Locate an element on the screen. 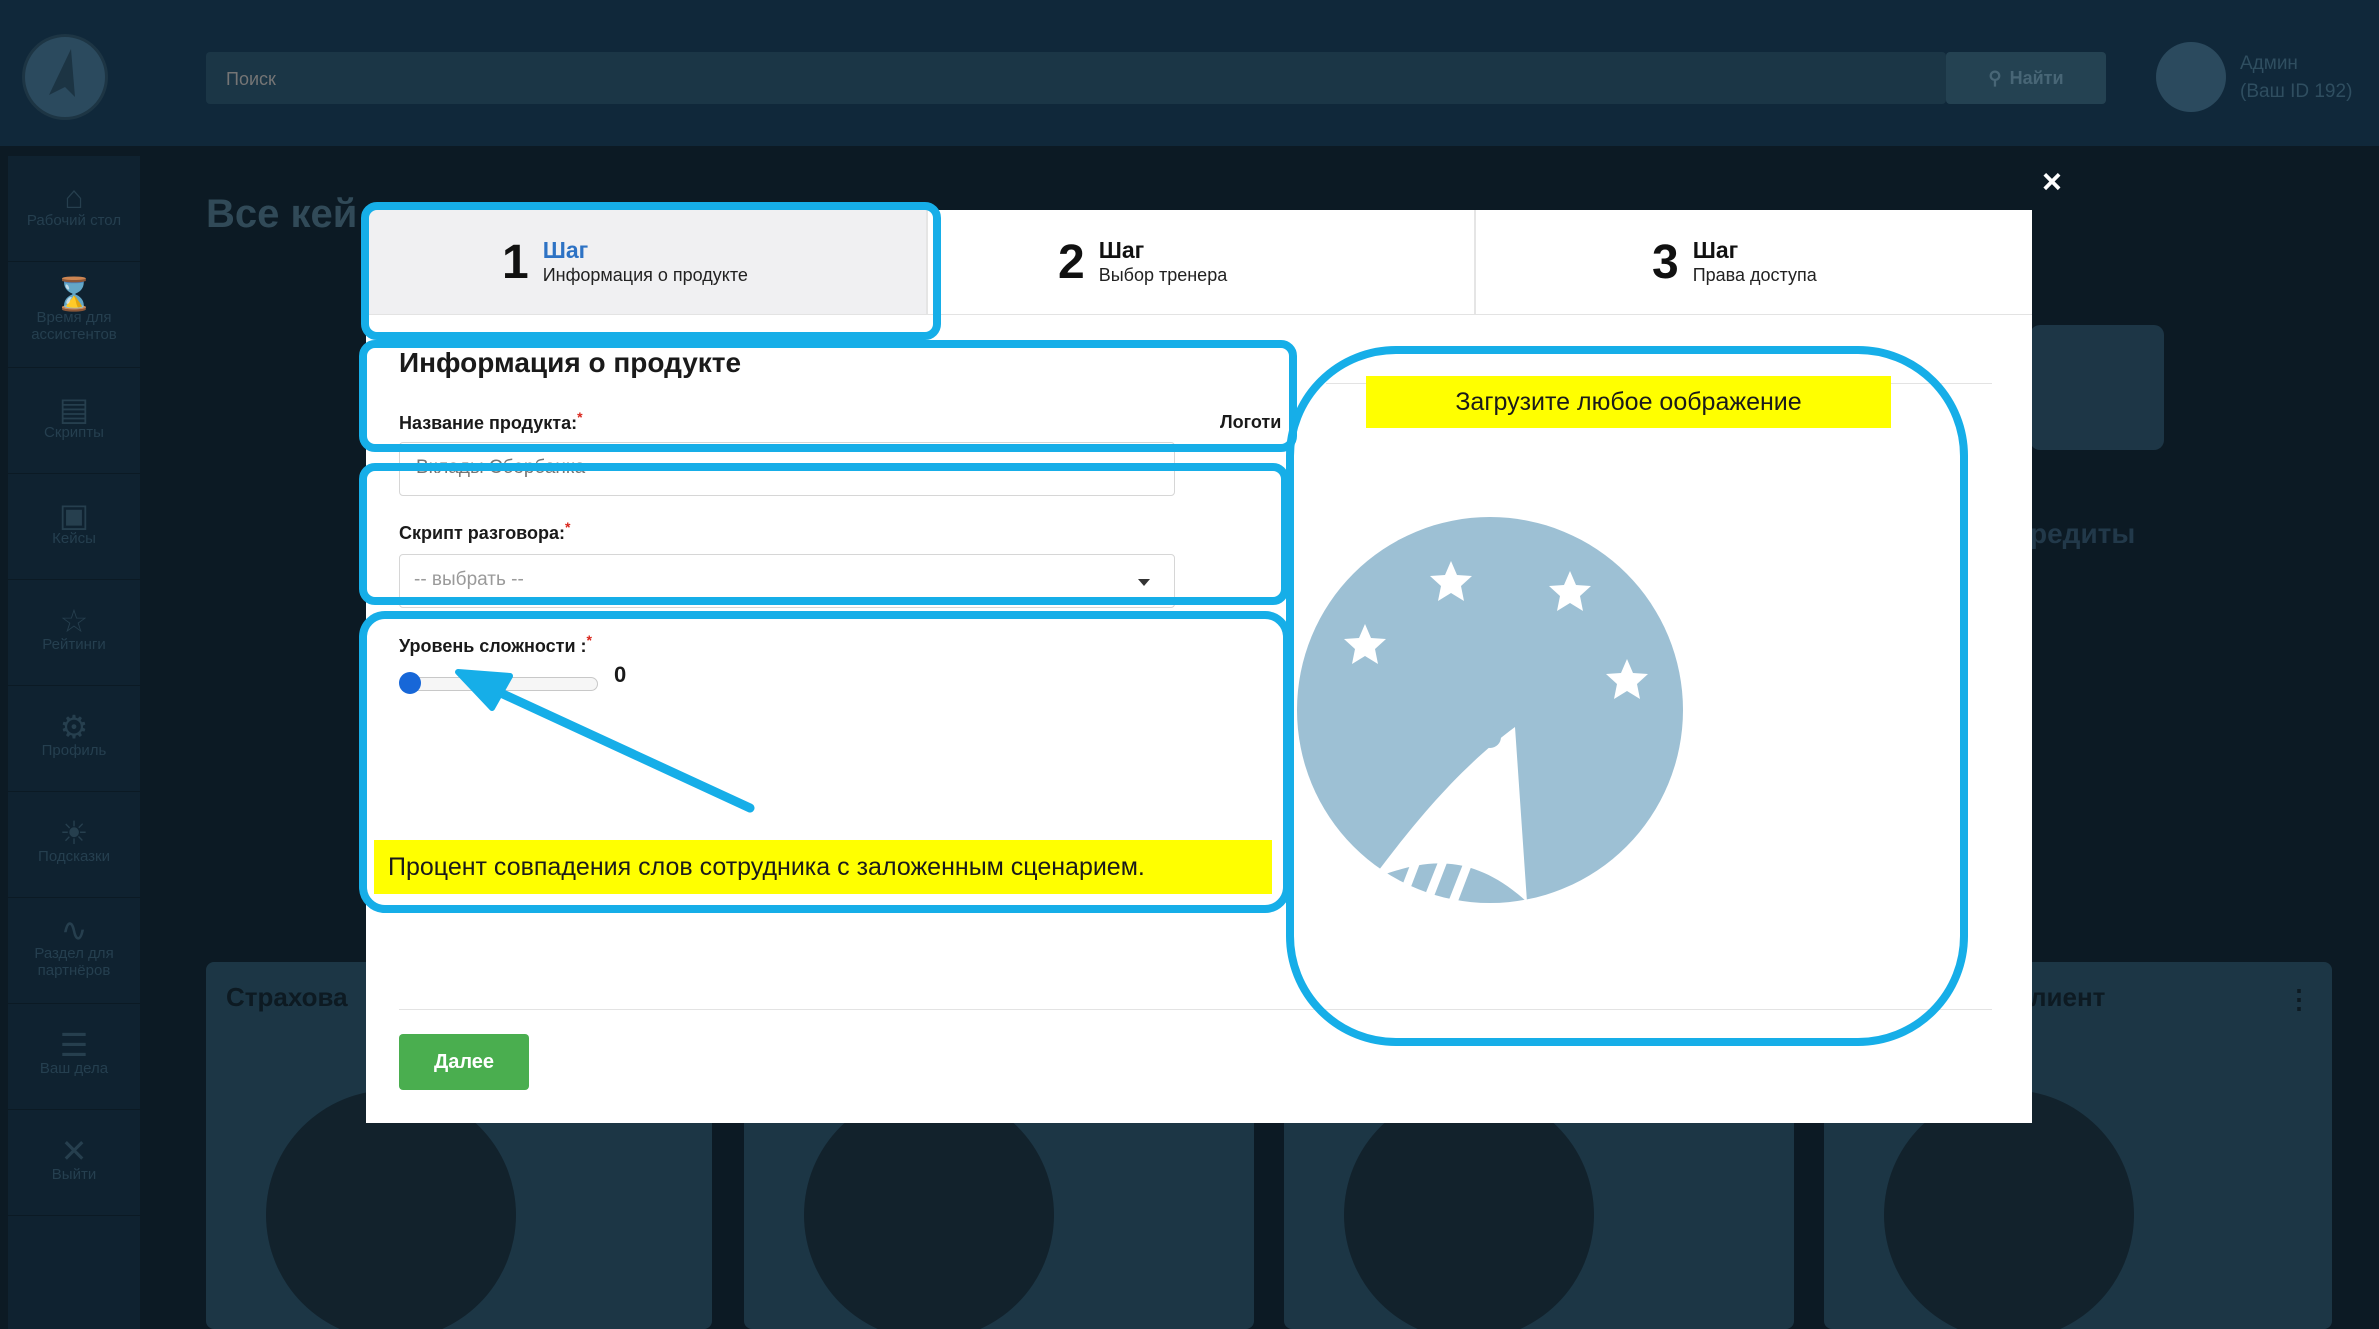  page-title: Все кей is located at coordinates (282, 214).